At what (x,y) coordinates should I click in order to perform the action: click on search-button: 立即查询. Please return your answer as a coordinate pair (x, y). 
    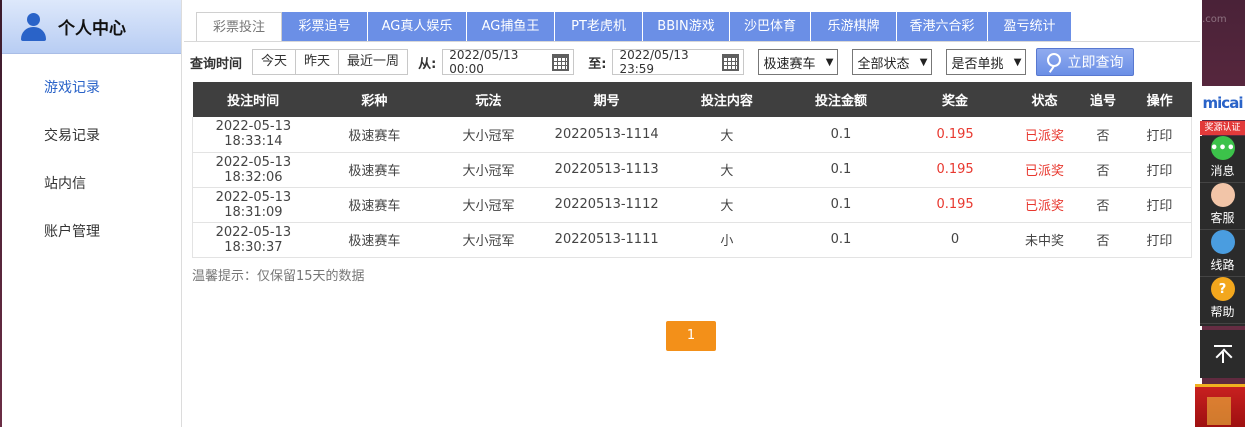
    Looking at the image, I should click on (1085, 62).